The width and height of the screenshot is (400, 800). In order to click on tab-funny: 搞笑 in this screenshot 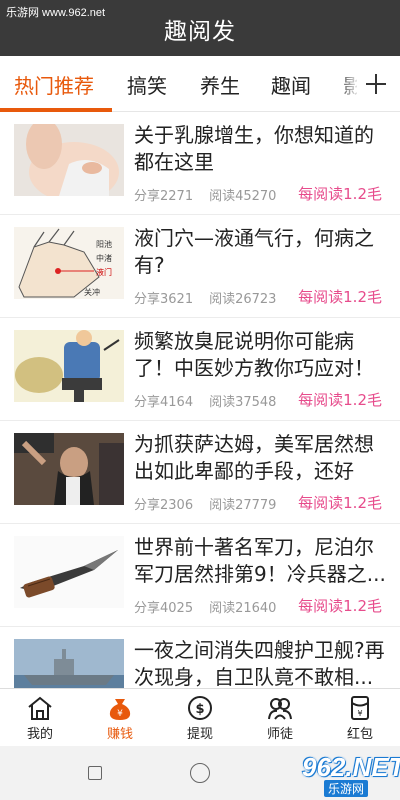, I will do `click(147, 84)`.